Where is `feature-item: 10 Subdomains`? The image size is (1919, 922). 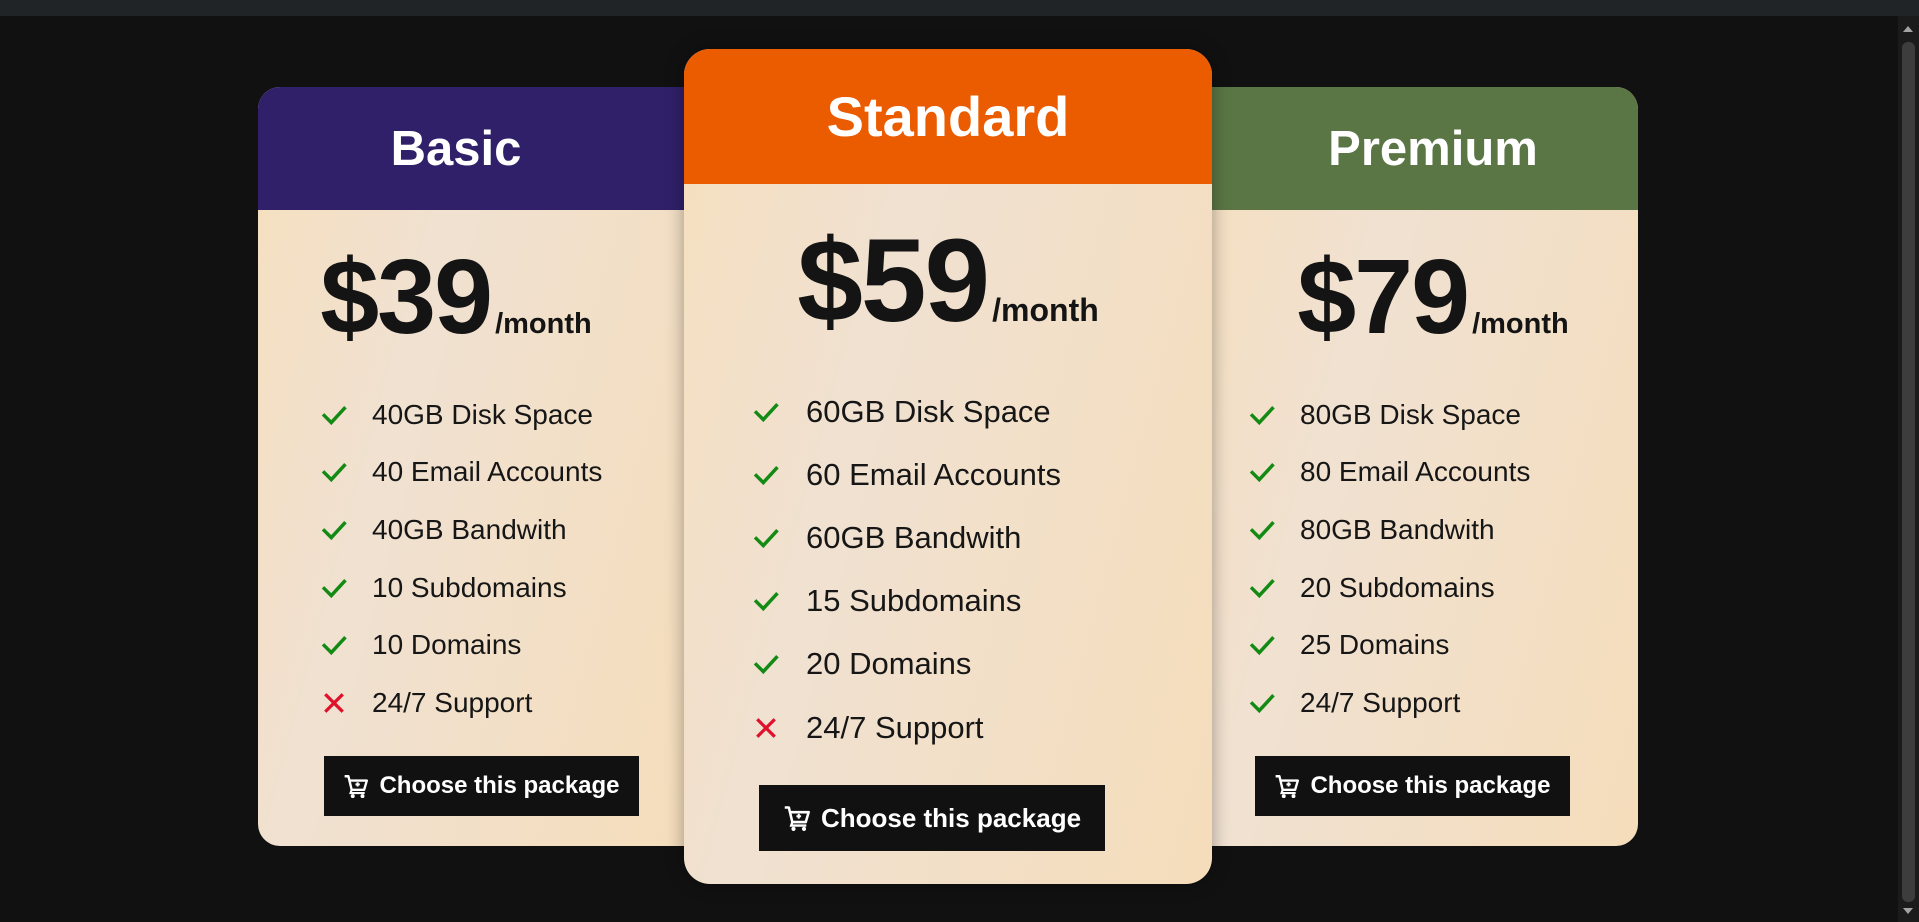 feature-item: 10 Subdomains is located at coordinates (509, 588).